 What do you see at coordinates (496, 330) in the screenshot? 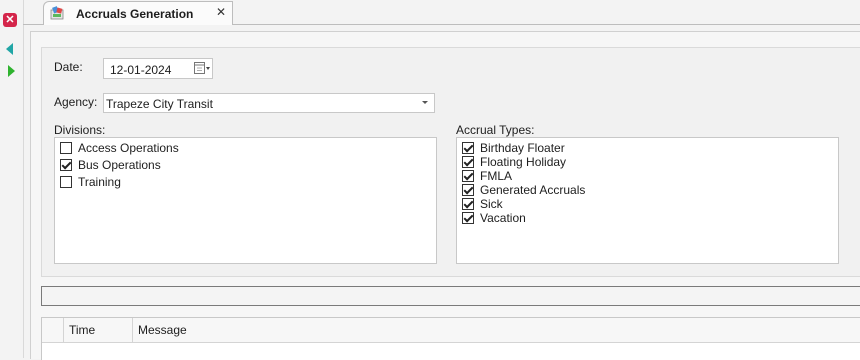
I see `column-header-message: Message` at bounding box center [496, 330].